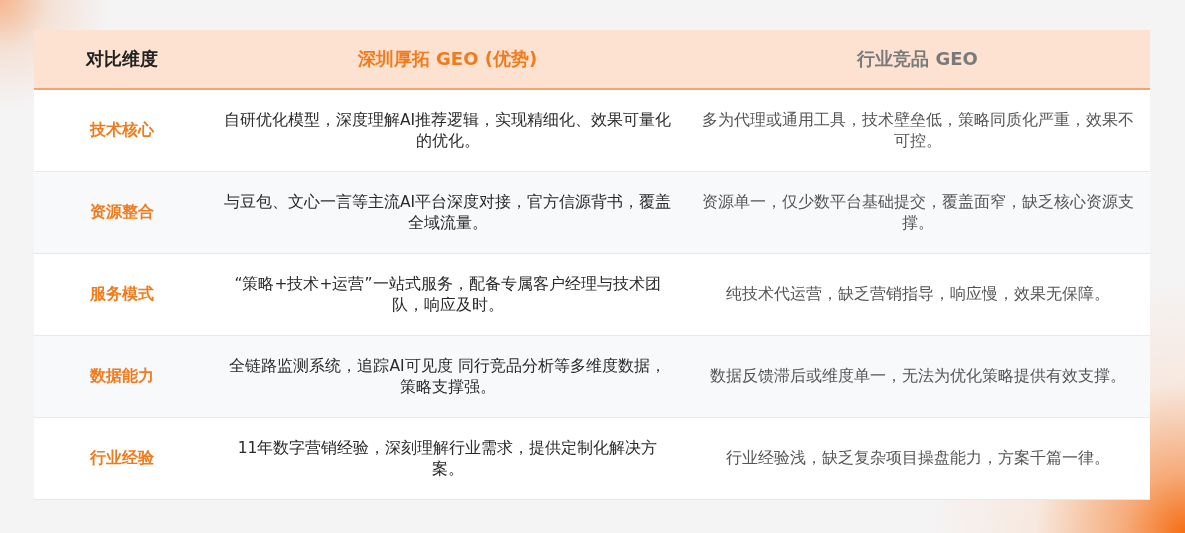 The width and height of the screenshot is (1185, 533). I want to click on competitor-text: 纯技术代运营，缺乏营销指导，响应慢，效果无保障。, so click(917, 294).